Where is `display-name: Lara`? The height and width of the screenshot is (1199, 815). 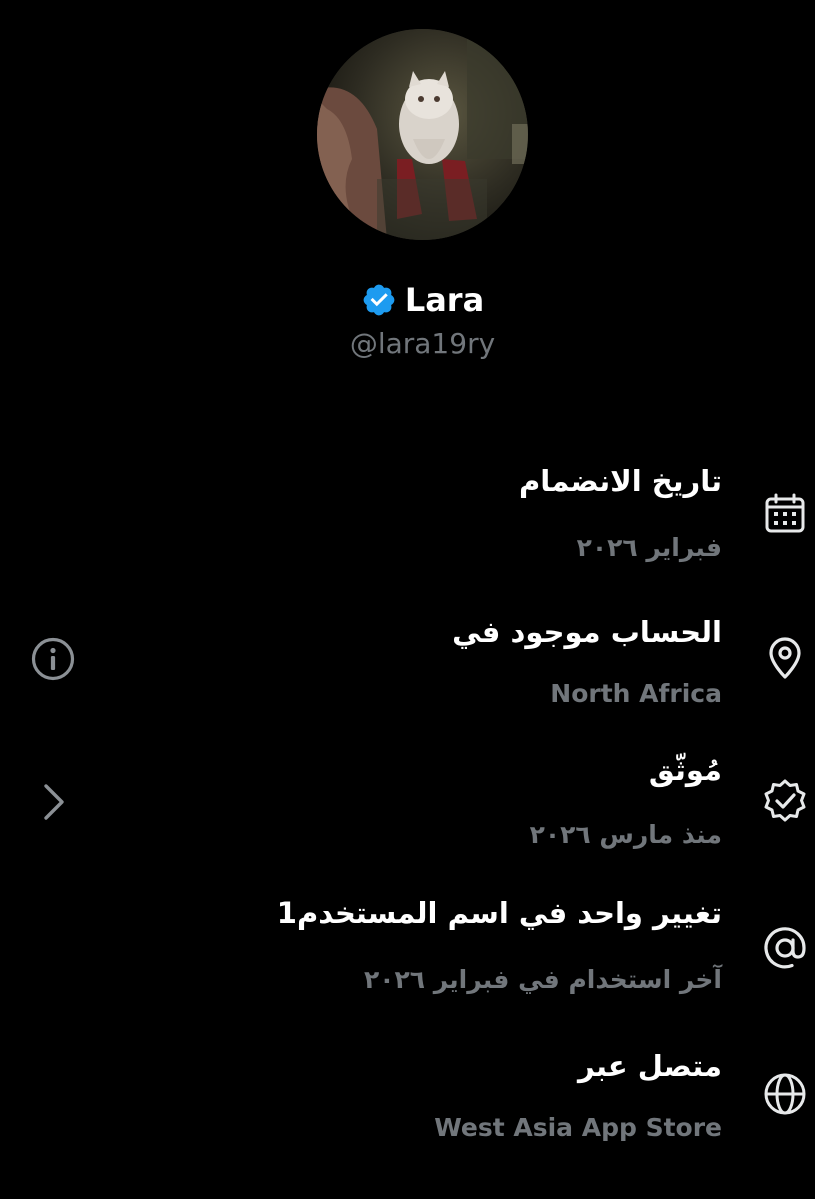 display-name: Lara is located at coordinates (444, 300).